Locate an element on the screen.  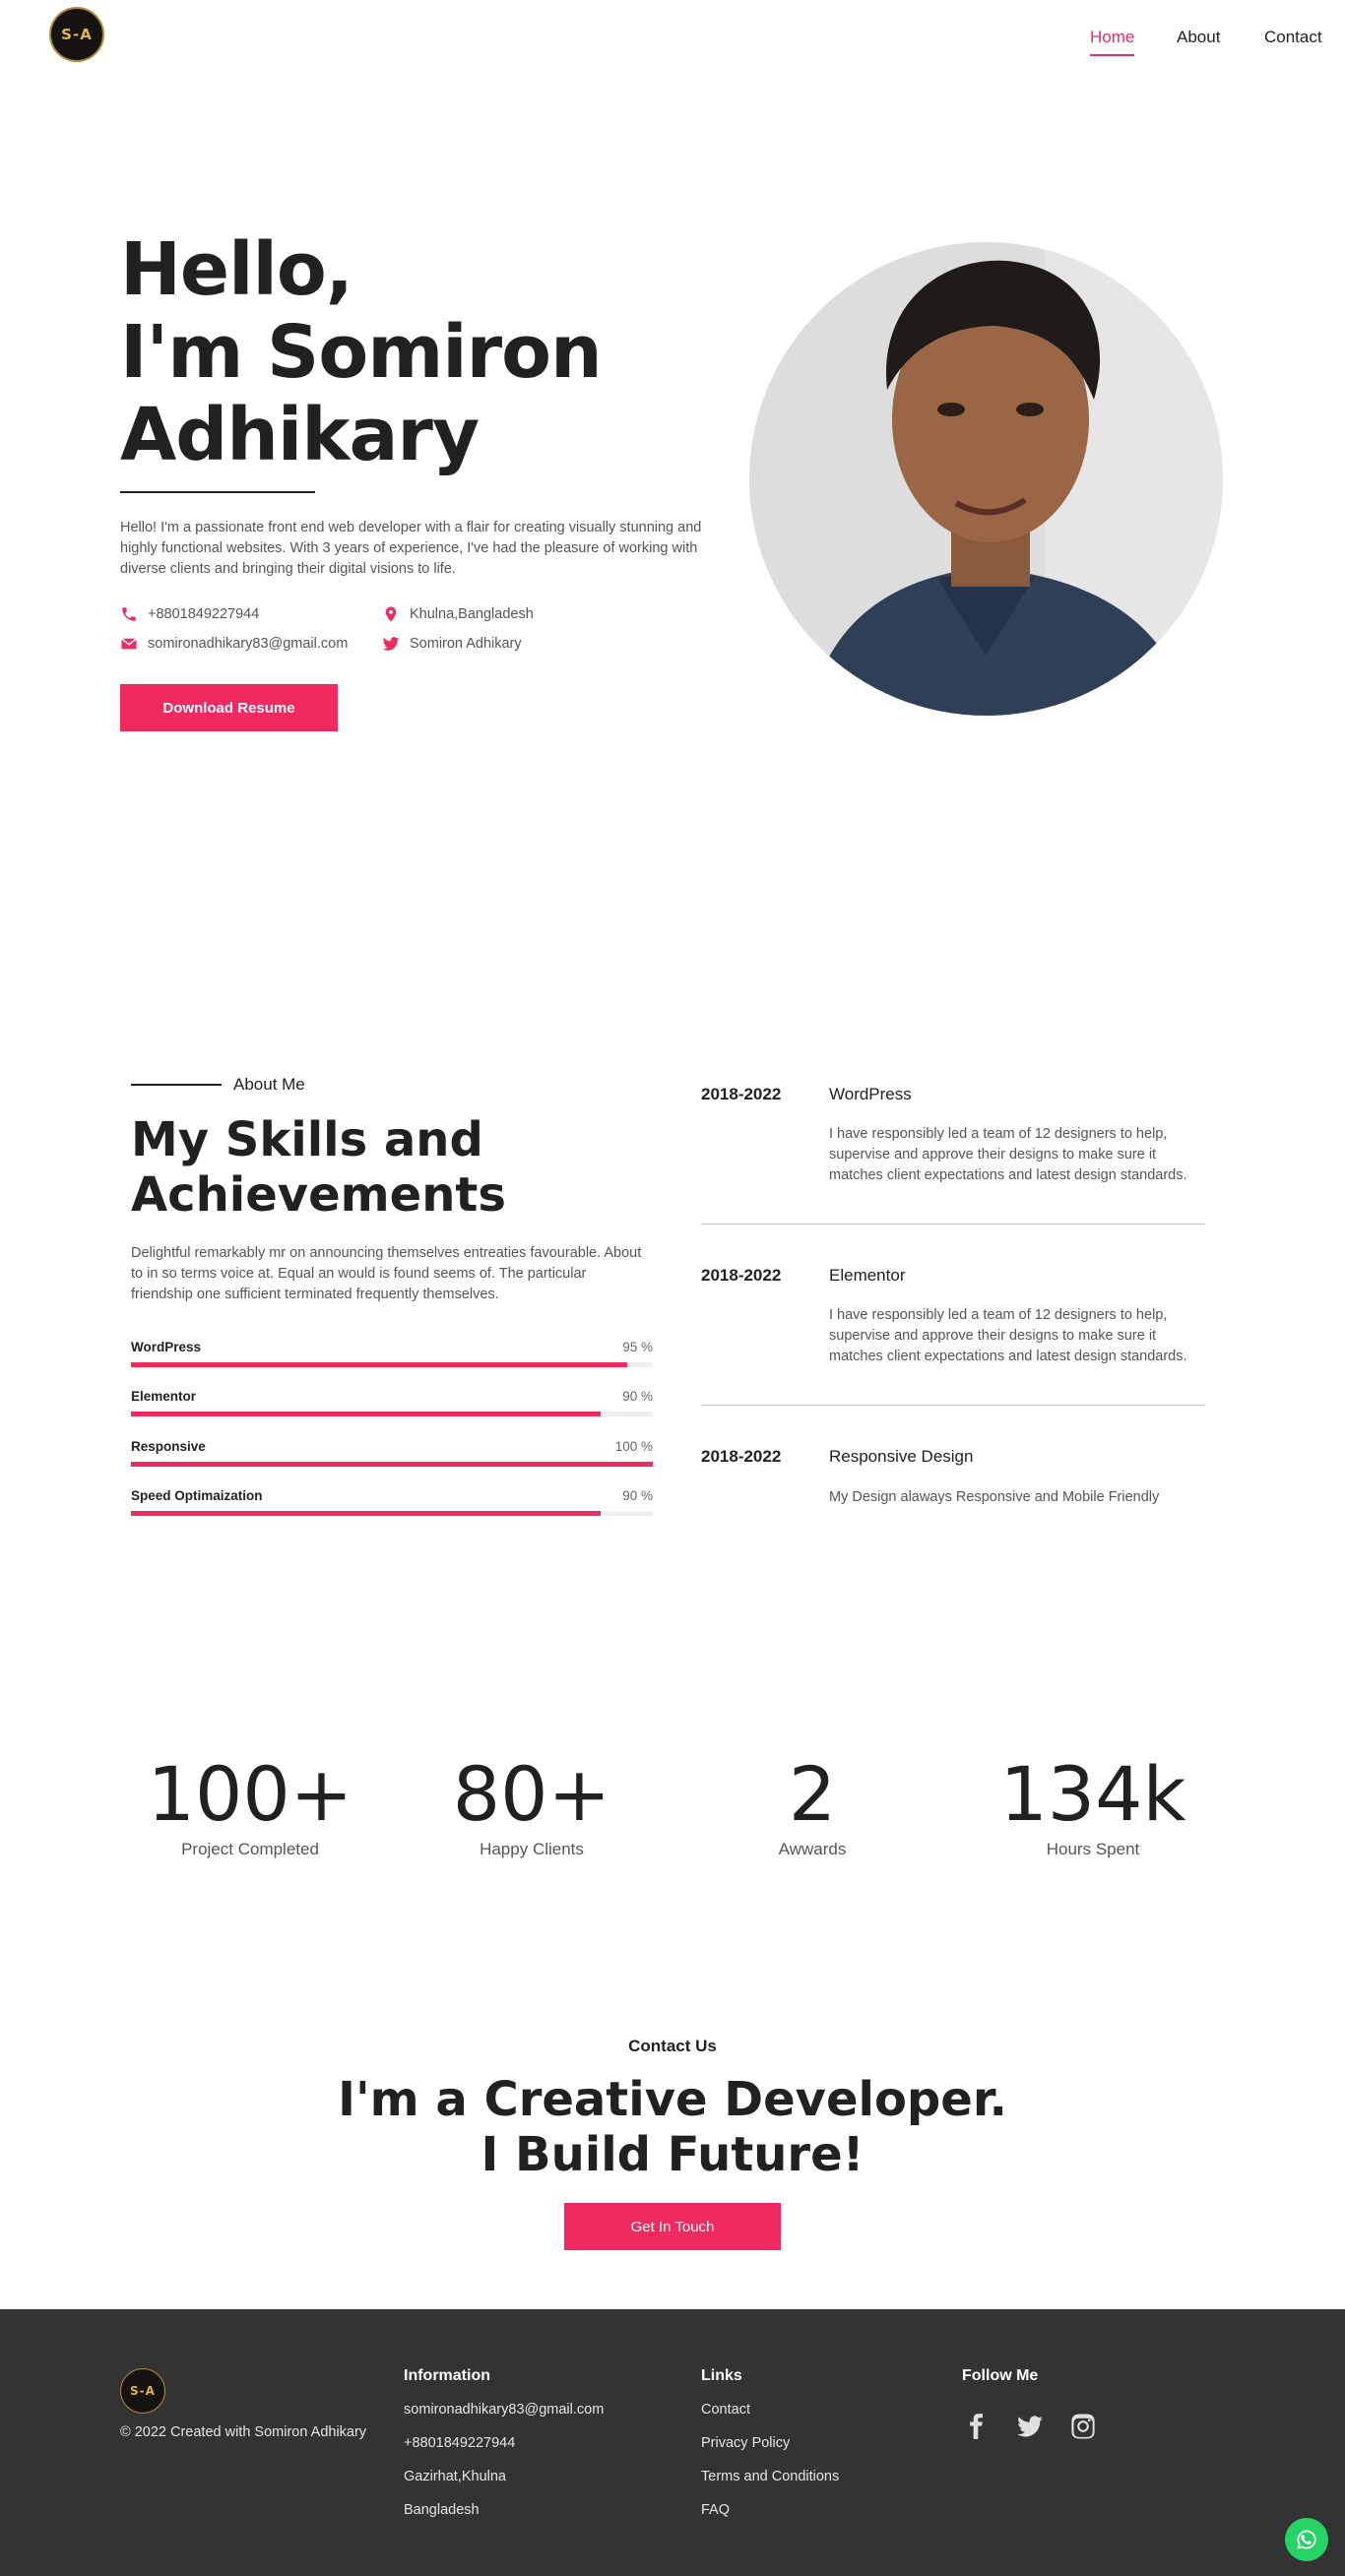
whatsapp-icon is located at coordinates (1306, 2539).